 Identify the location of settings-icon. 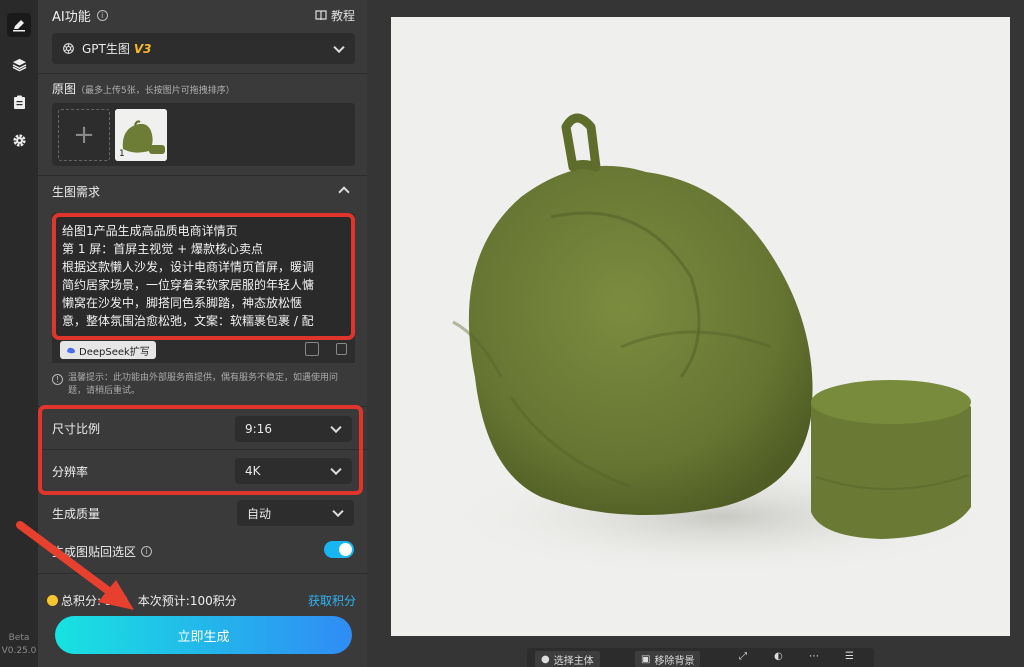
(19, 140).